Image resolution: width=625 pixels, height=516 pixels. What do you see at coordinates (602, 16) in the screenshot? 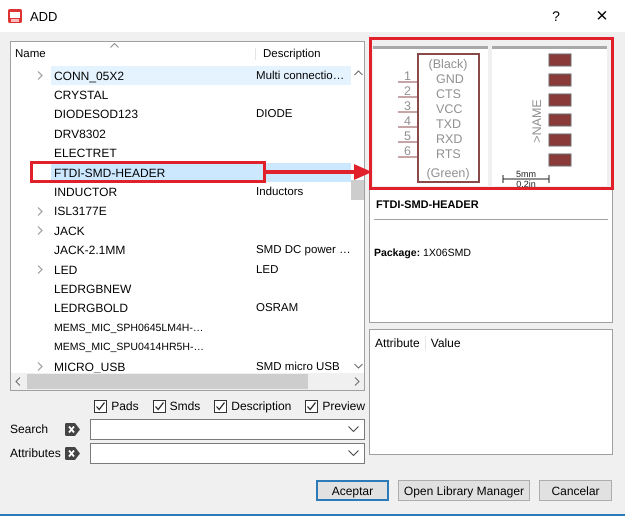
I see `close-button: ×` at bounding box center [602, 16].